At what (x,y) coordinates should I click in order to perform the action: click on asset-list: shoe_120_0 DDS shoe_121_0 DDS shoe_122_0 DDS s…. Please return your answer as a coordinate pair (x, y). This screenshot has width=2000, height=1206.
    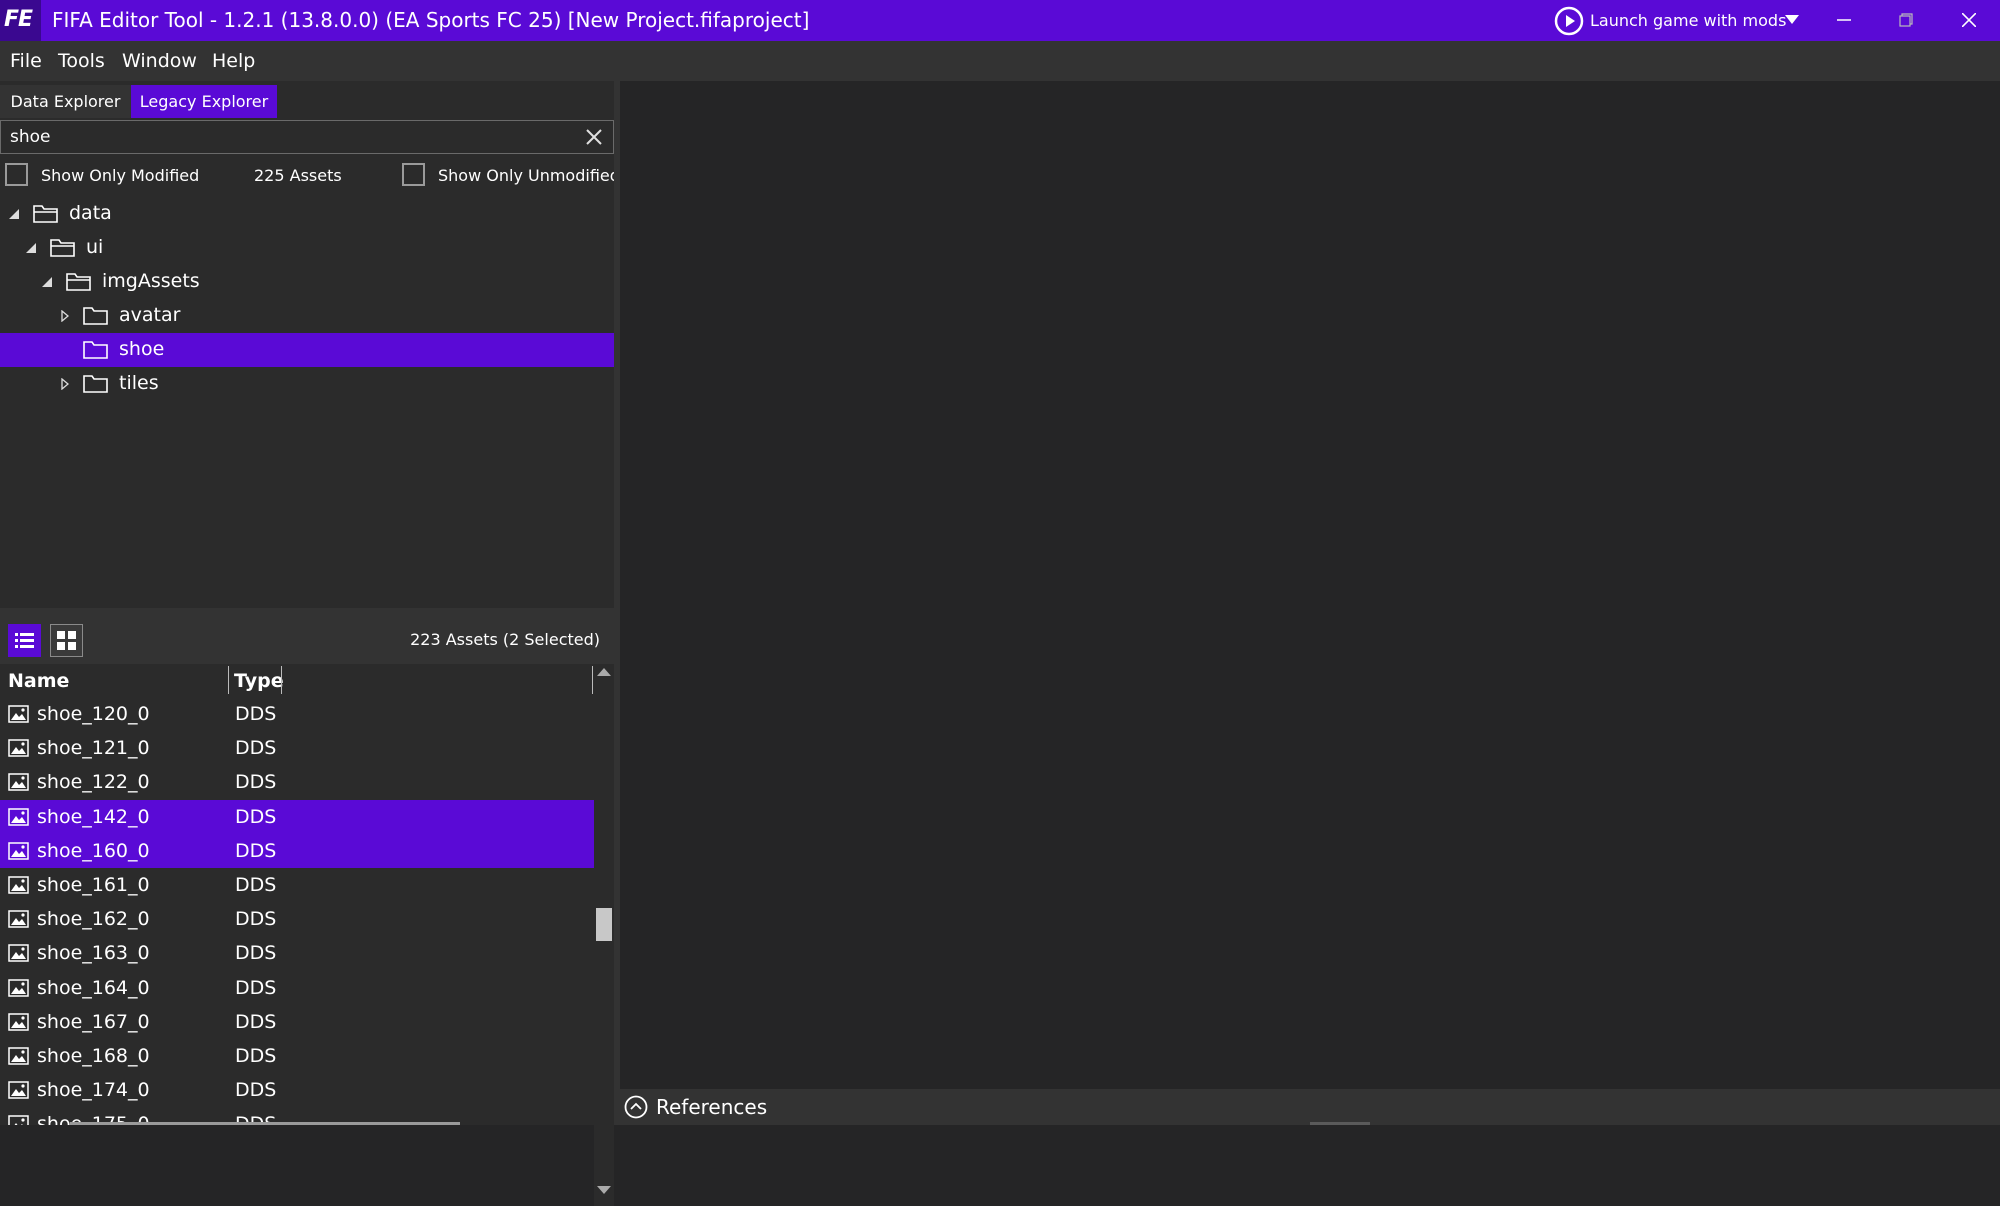
    Looking at the image, I should click on (297, 911).